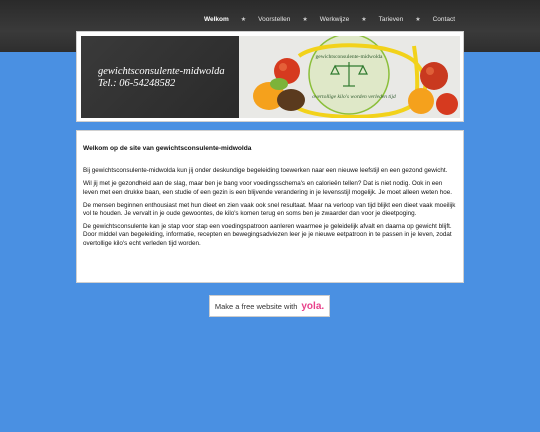 The image size is (540, 432). Describe the element at coordinates (354, 97) in the screenshot. I see `header-image-tagline: overtollige kilo's worden verleden tijd` at that location.